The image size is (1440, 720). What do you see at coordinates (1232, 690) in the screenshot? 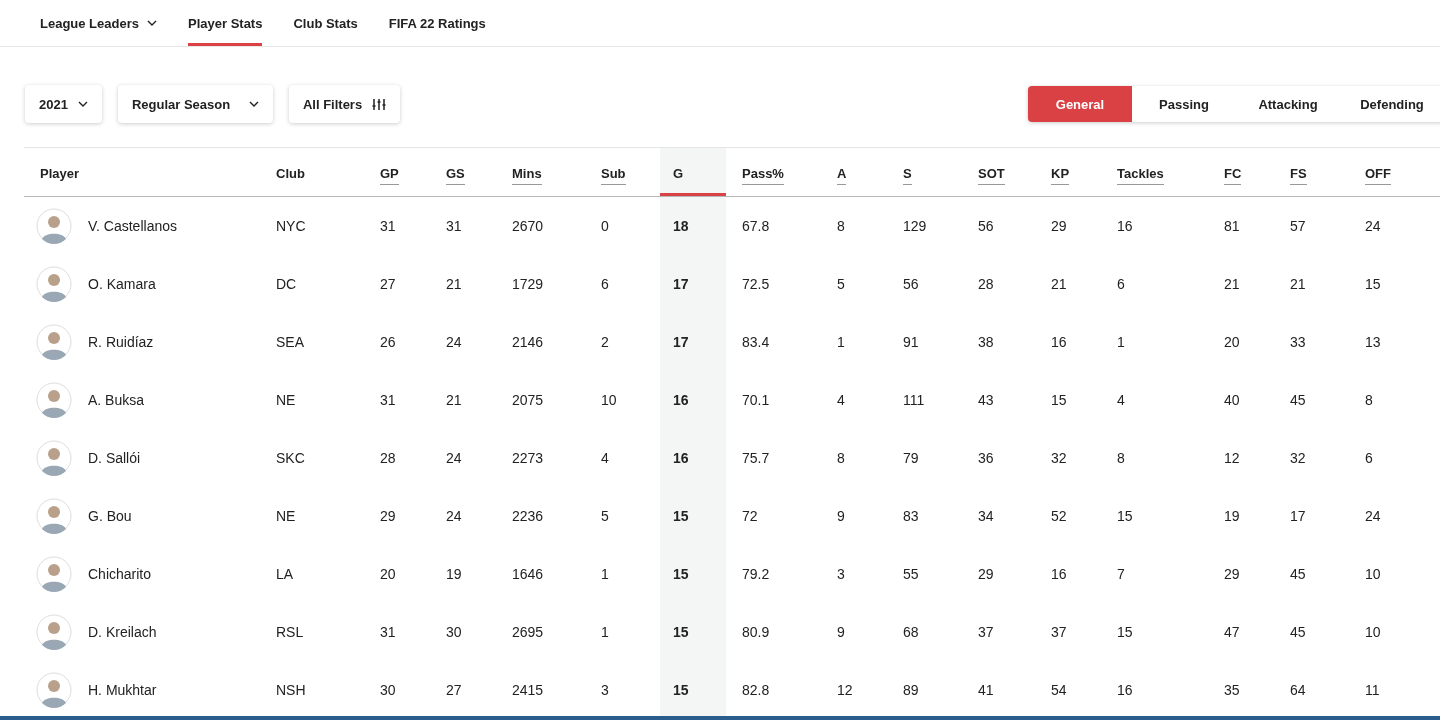
I see `table-cell: 35` at bounding box center [1232, 690].